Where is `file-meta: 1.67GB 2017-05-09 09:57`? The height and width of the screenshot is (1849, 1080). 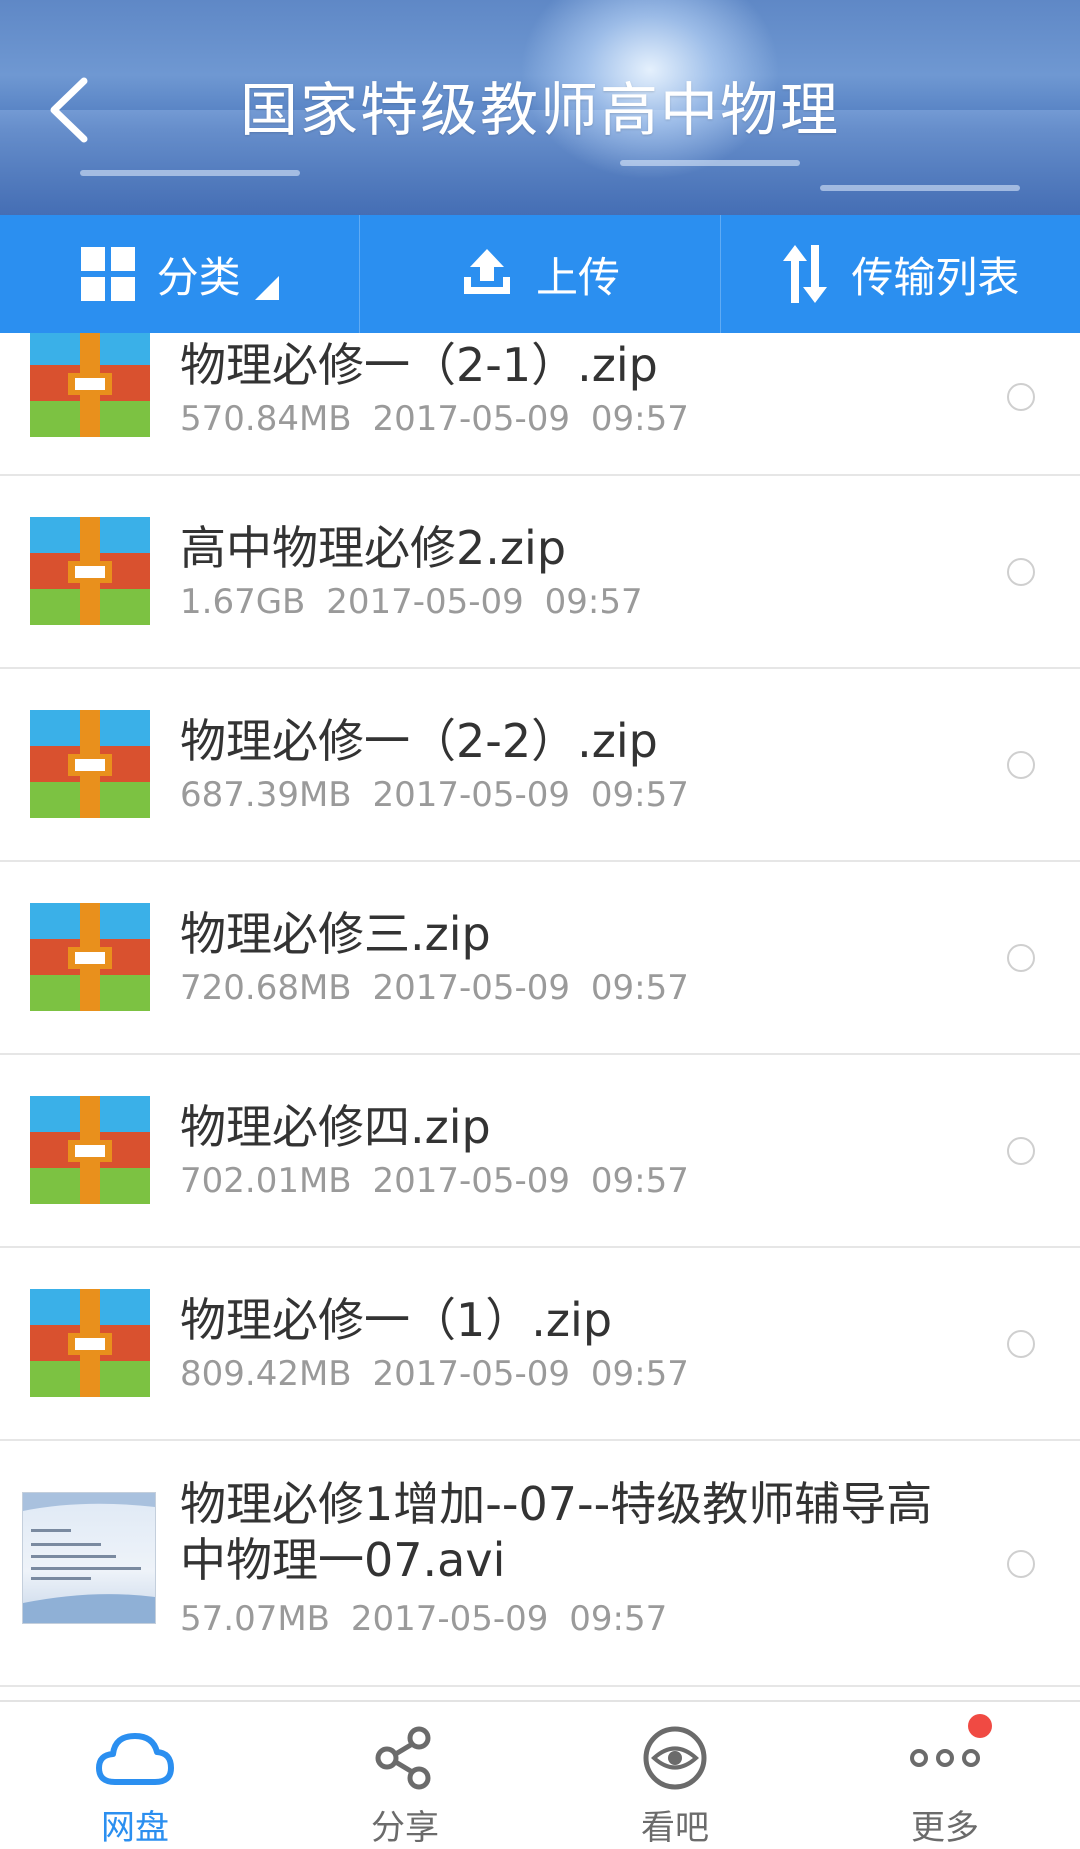 file-meta: 1.67GB 2017-05-09 09:57 is located at coordinates (570, 602).